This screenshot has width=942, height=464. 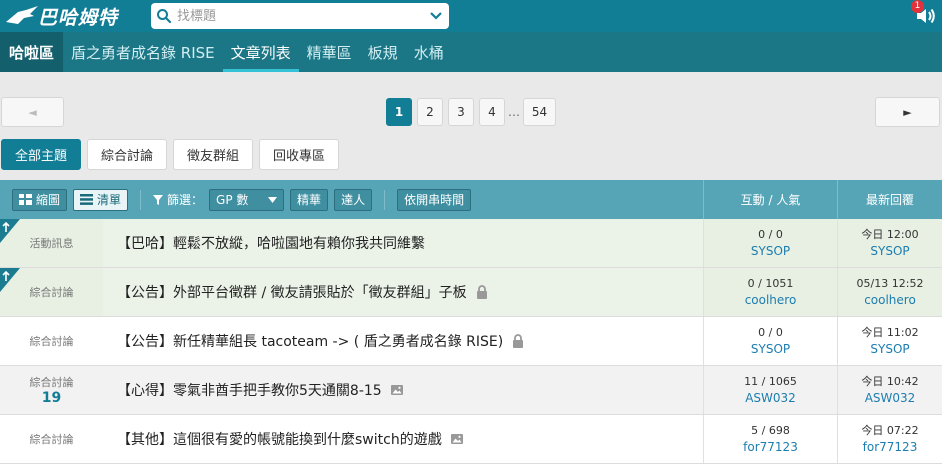 I want to click on filter-label-text: 篩選：, so click(x=185, y=200).